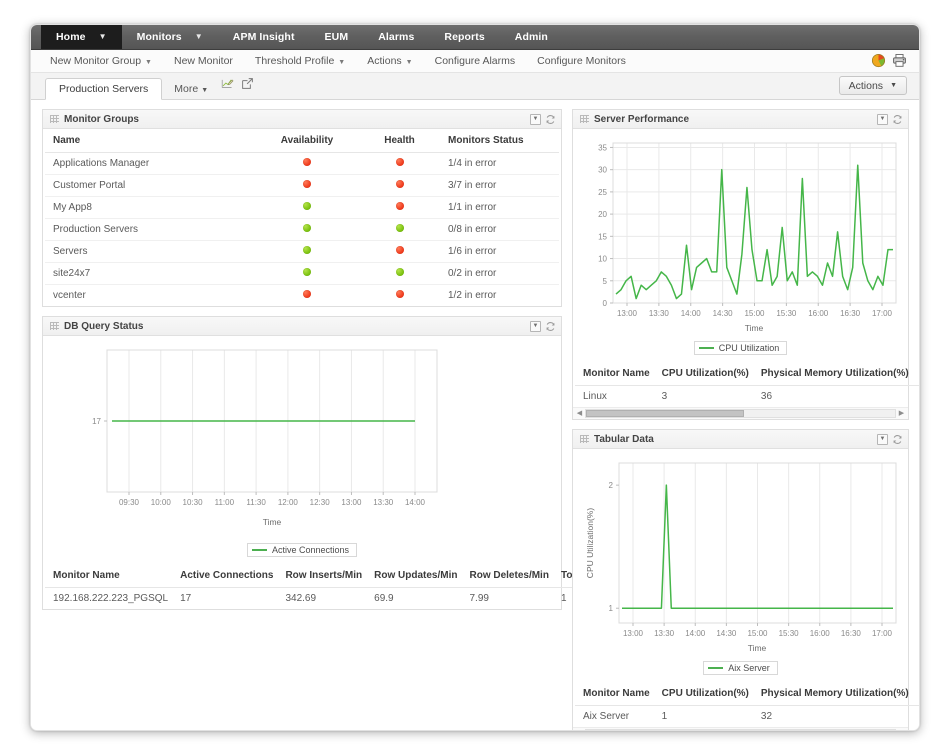 The image size is (950, 755). Describe the element at coordinates (916, 397) in the screenshot. I see `cell-swap: 0` at that location.